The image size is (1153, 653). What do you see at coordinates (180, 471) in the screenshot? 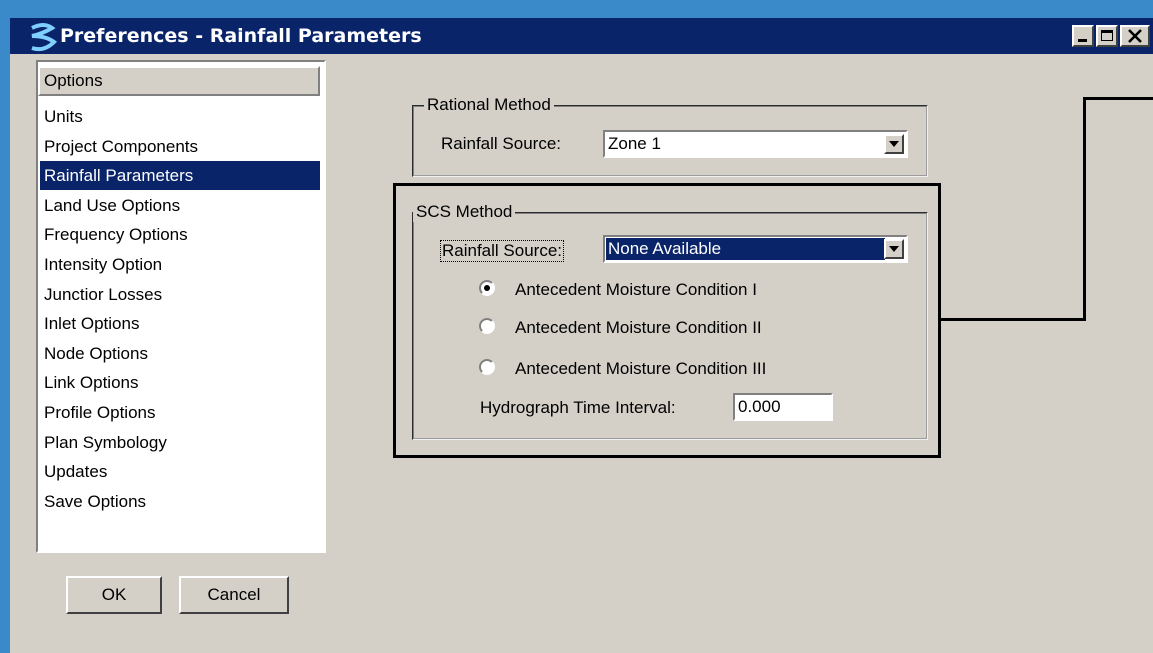
I see `options-item-updates: Updates` at bounding box center [180, 471].